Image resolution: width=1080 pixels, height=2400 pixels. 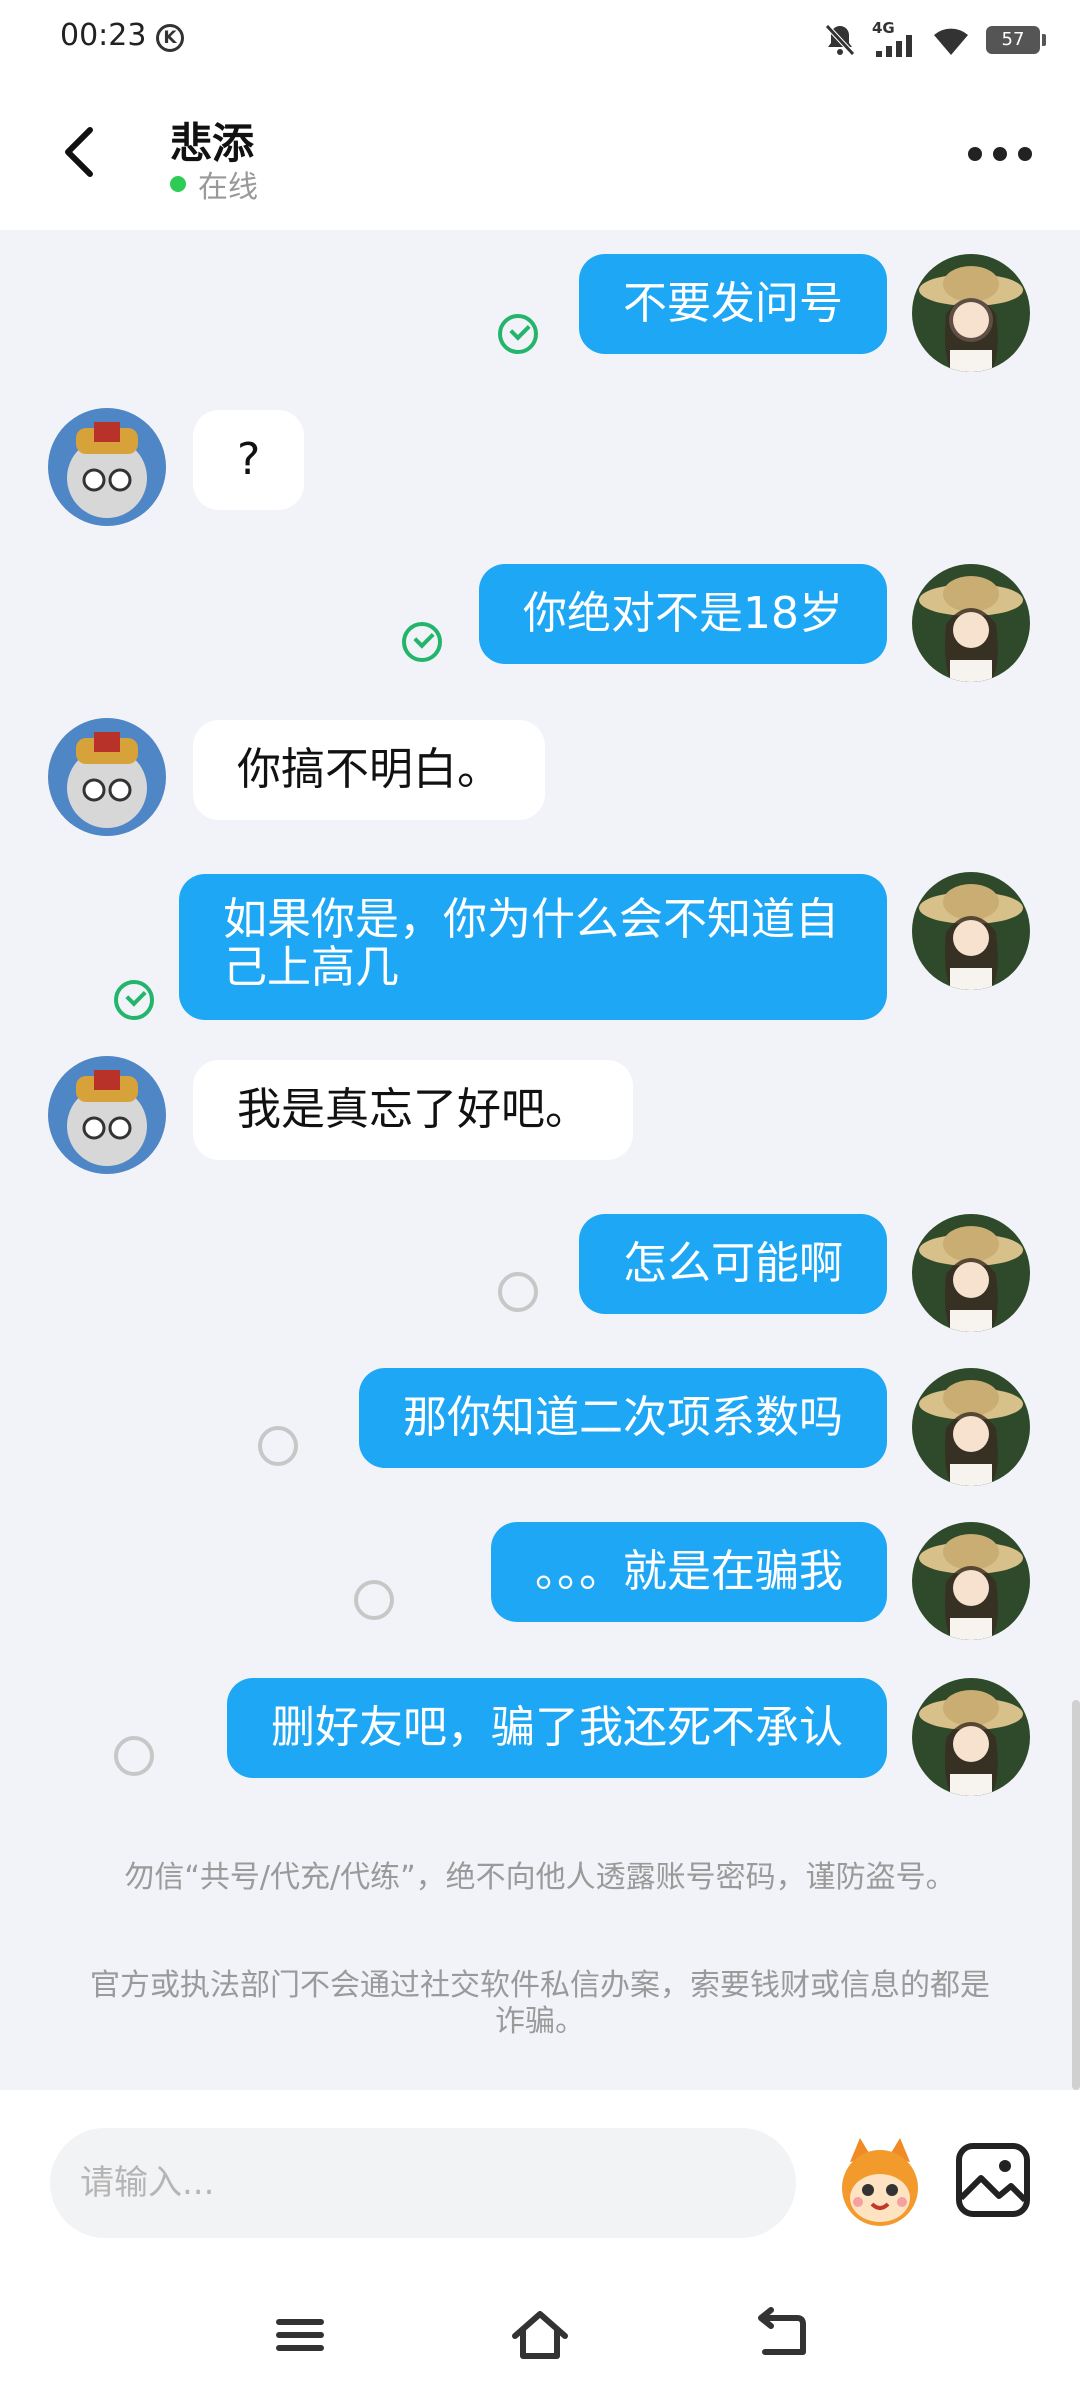 I want to click on chevron-left-icon, so click(x=82, y=152).